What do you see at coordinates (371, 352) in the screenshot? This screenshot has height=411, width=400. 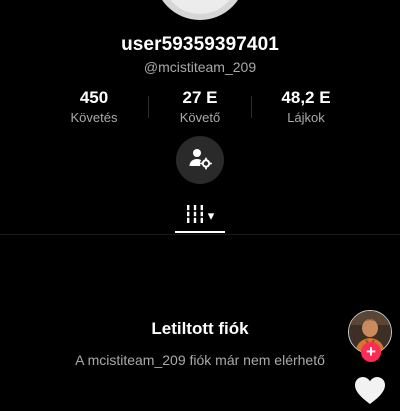 I see `follow-button: +` at bounding box center [371, 352].